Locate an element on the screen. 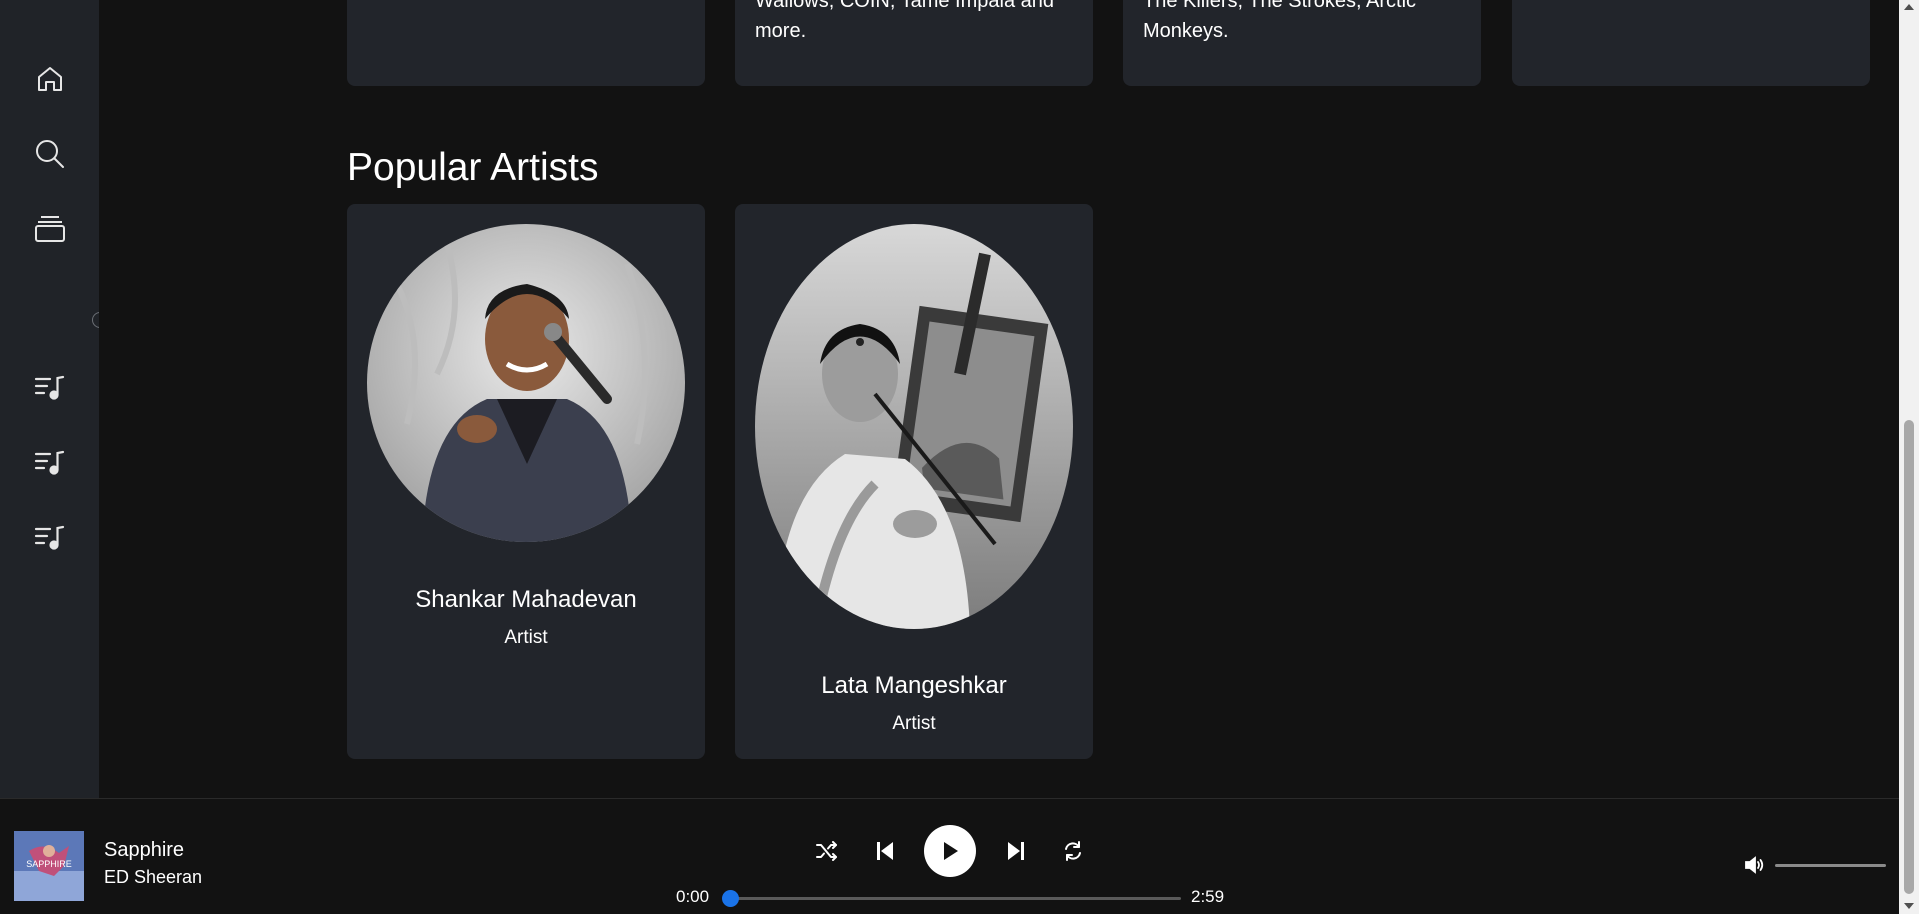  artist-card: Lata Mangeshkar Artist is located at coordinates (914, 481).